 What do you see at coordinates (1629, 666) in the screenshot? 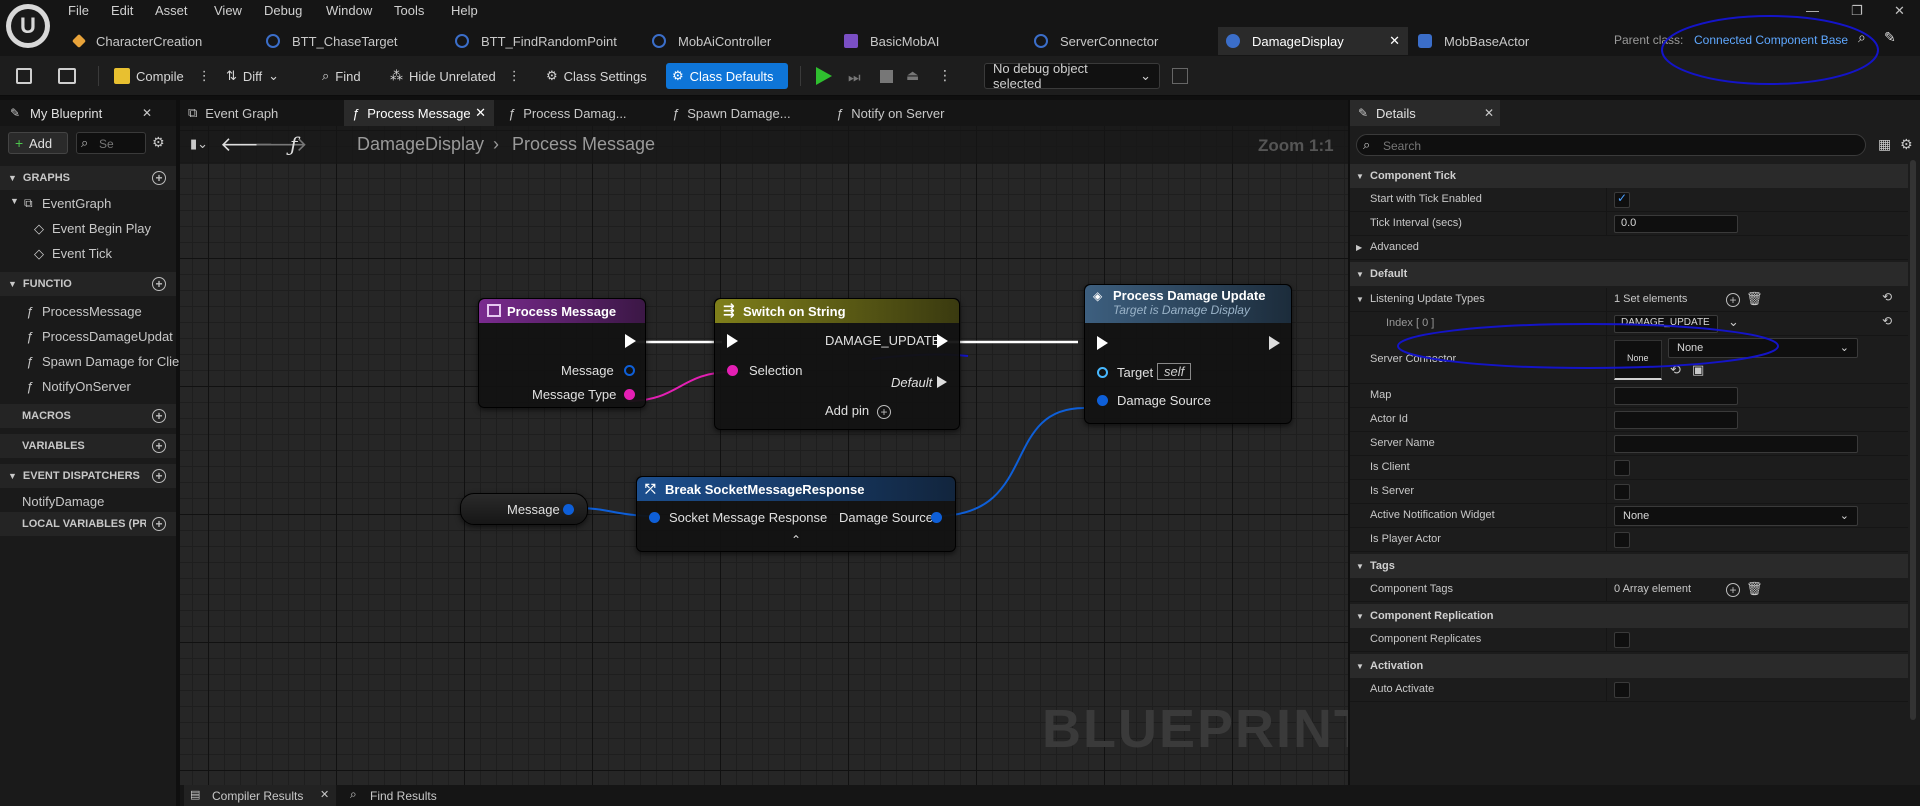
I see `category-activation: ▼ Activation` at bounding box center [1629, 666].